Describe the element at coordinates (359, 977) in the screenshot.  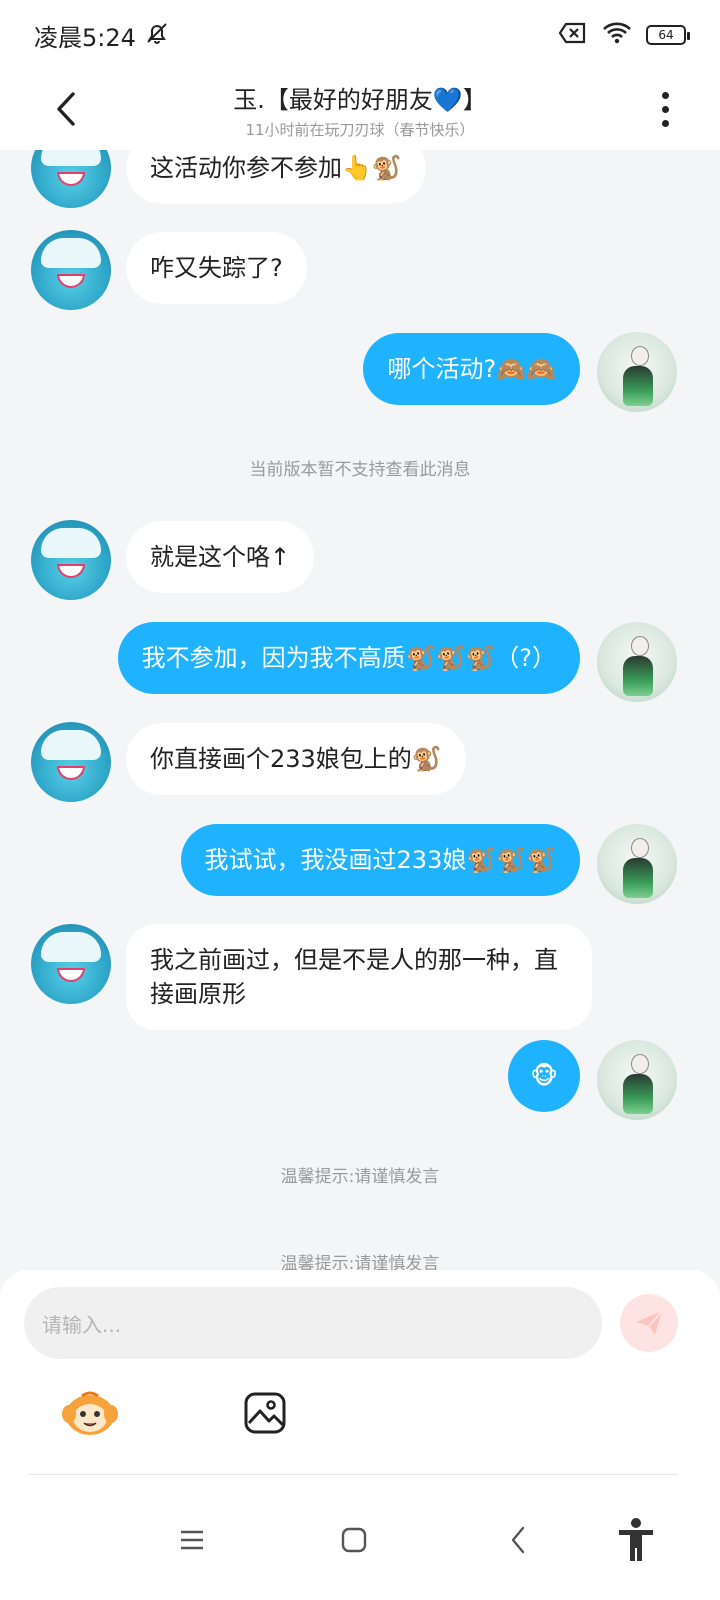
I see `message-bubble-incoming: 我之前画过，但是不是人的那一种，直接画原形` at that location.